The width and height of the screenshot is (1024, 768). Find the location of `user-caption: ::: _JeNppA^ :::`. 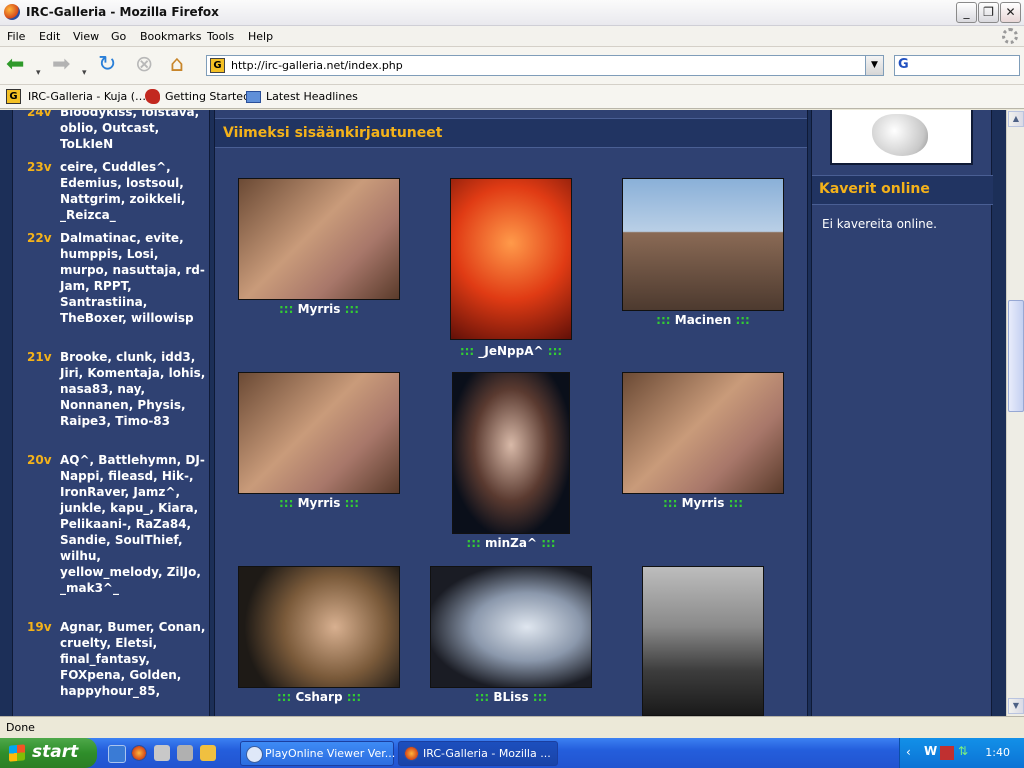

user-caption: ::: _JeNppA^ ::: is located at coordinates (511, 351).